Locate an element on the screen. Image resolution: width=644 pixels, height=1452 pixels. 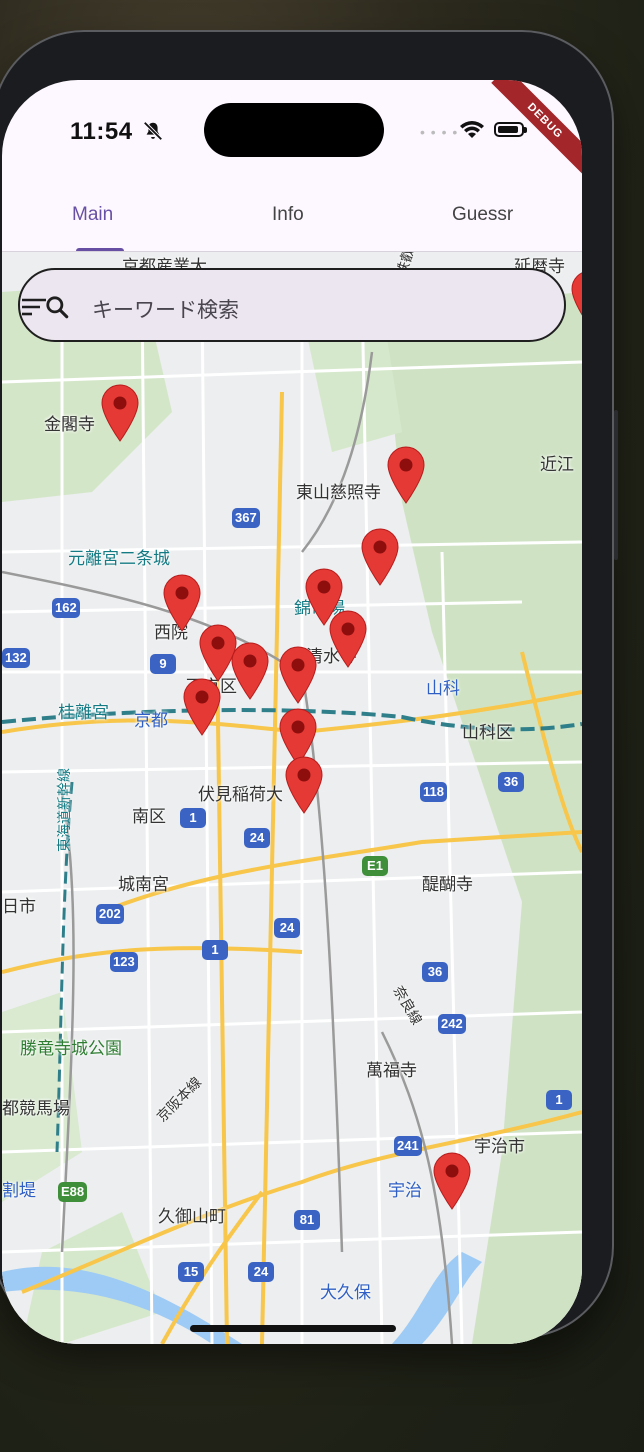
route-shield: E88 is located at coordinates (73, 1192).